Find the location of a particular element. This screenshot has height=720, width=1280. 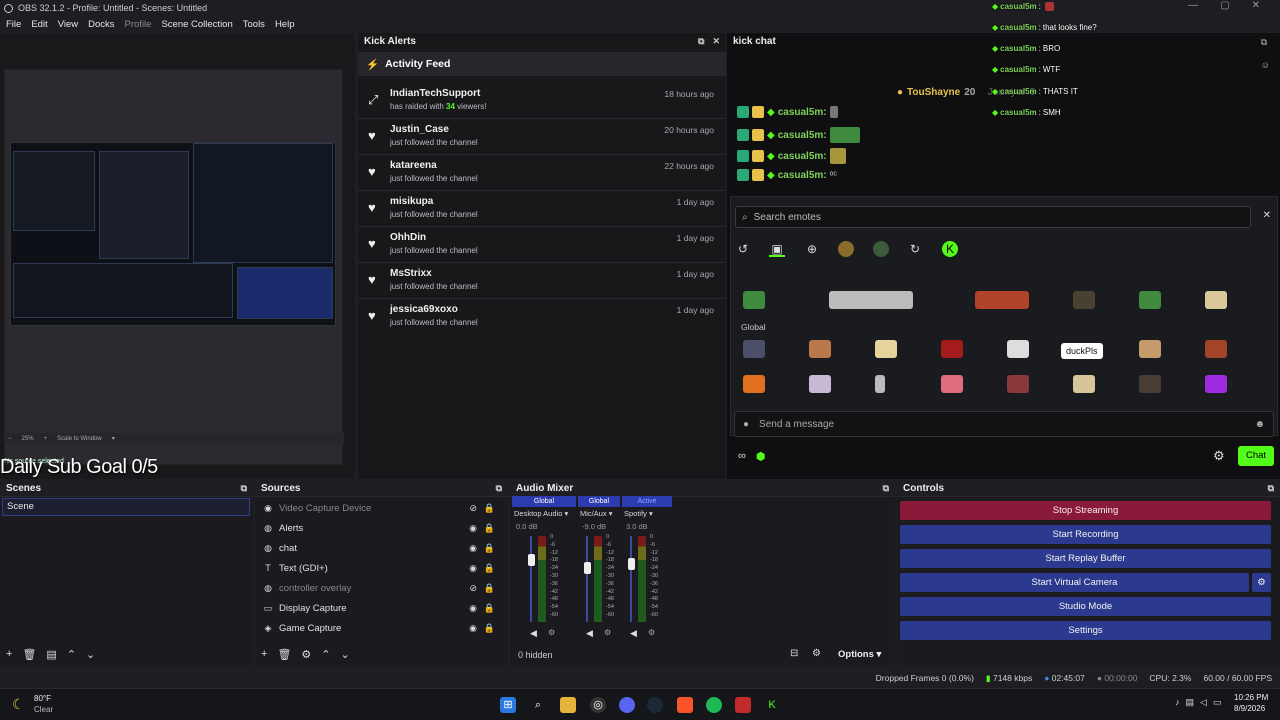

scene-item: Scene is located at coordinates (126, 507).